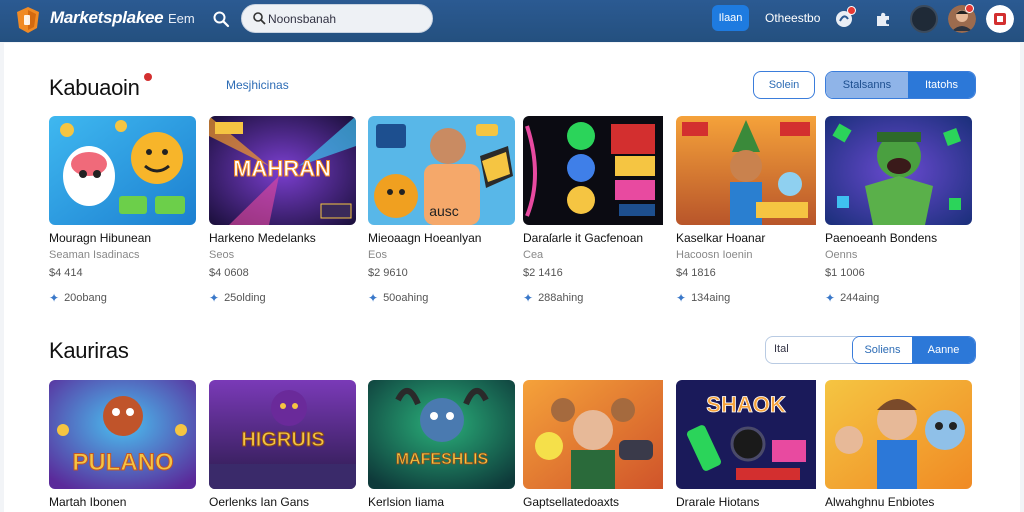  I want to click on game-price: $4 1816, so click(696, 273).